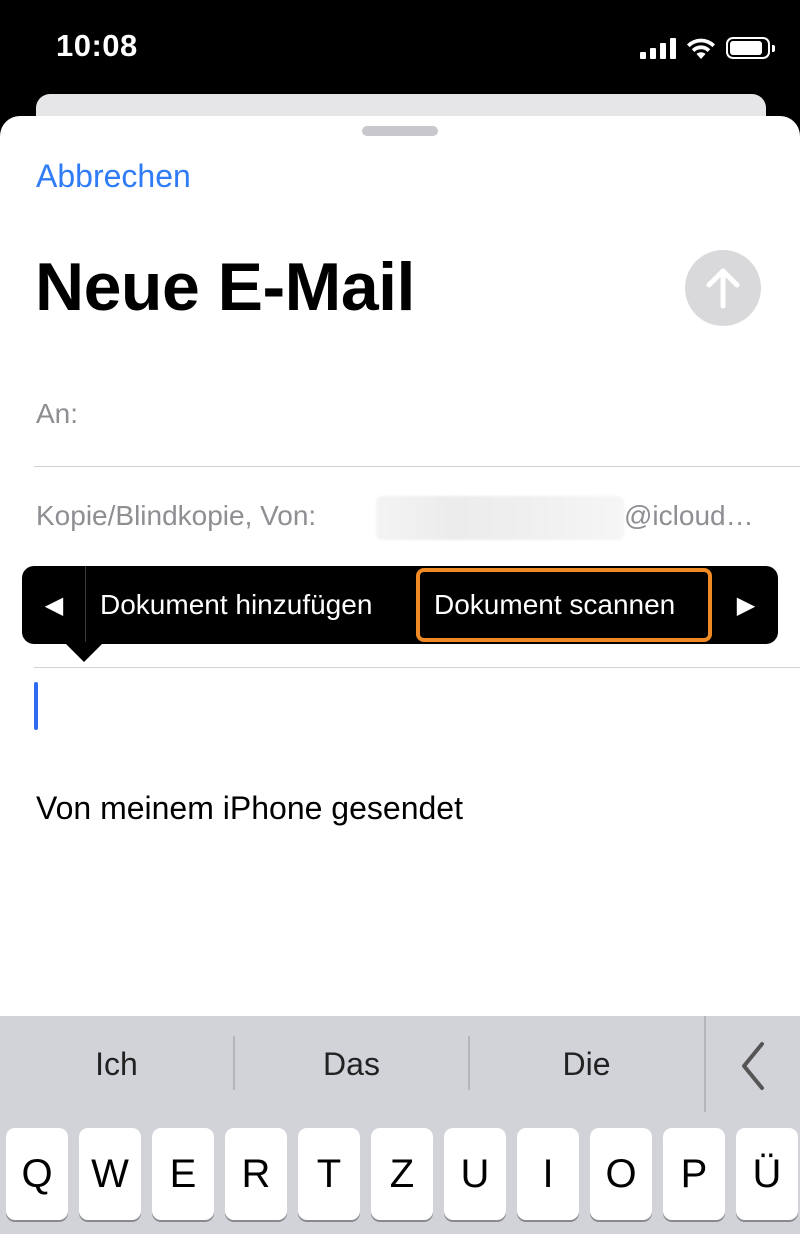  Describe the element at coordinates (57, 414) in the screenshot. I see `to-field-label: An:` at that location.